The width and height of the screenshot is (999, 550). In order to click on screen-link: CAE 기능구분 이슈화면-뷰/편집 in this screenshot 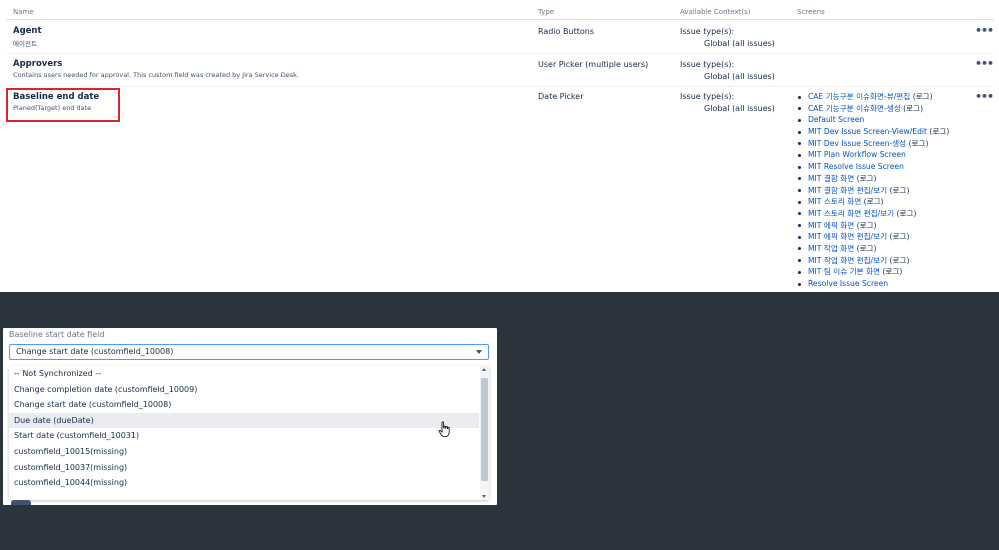, I will do `click(859, 96)`.